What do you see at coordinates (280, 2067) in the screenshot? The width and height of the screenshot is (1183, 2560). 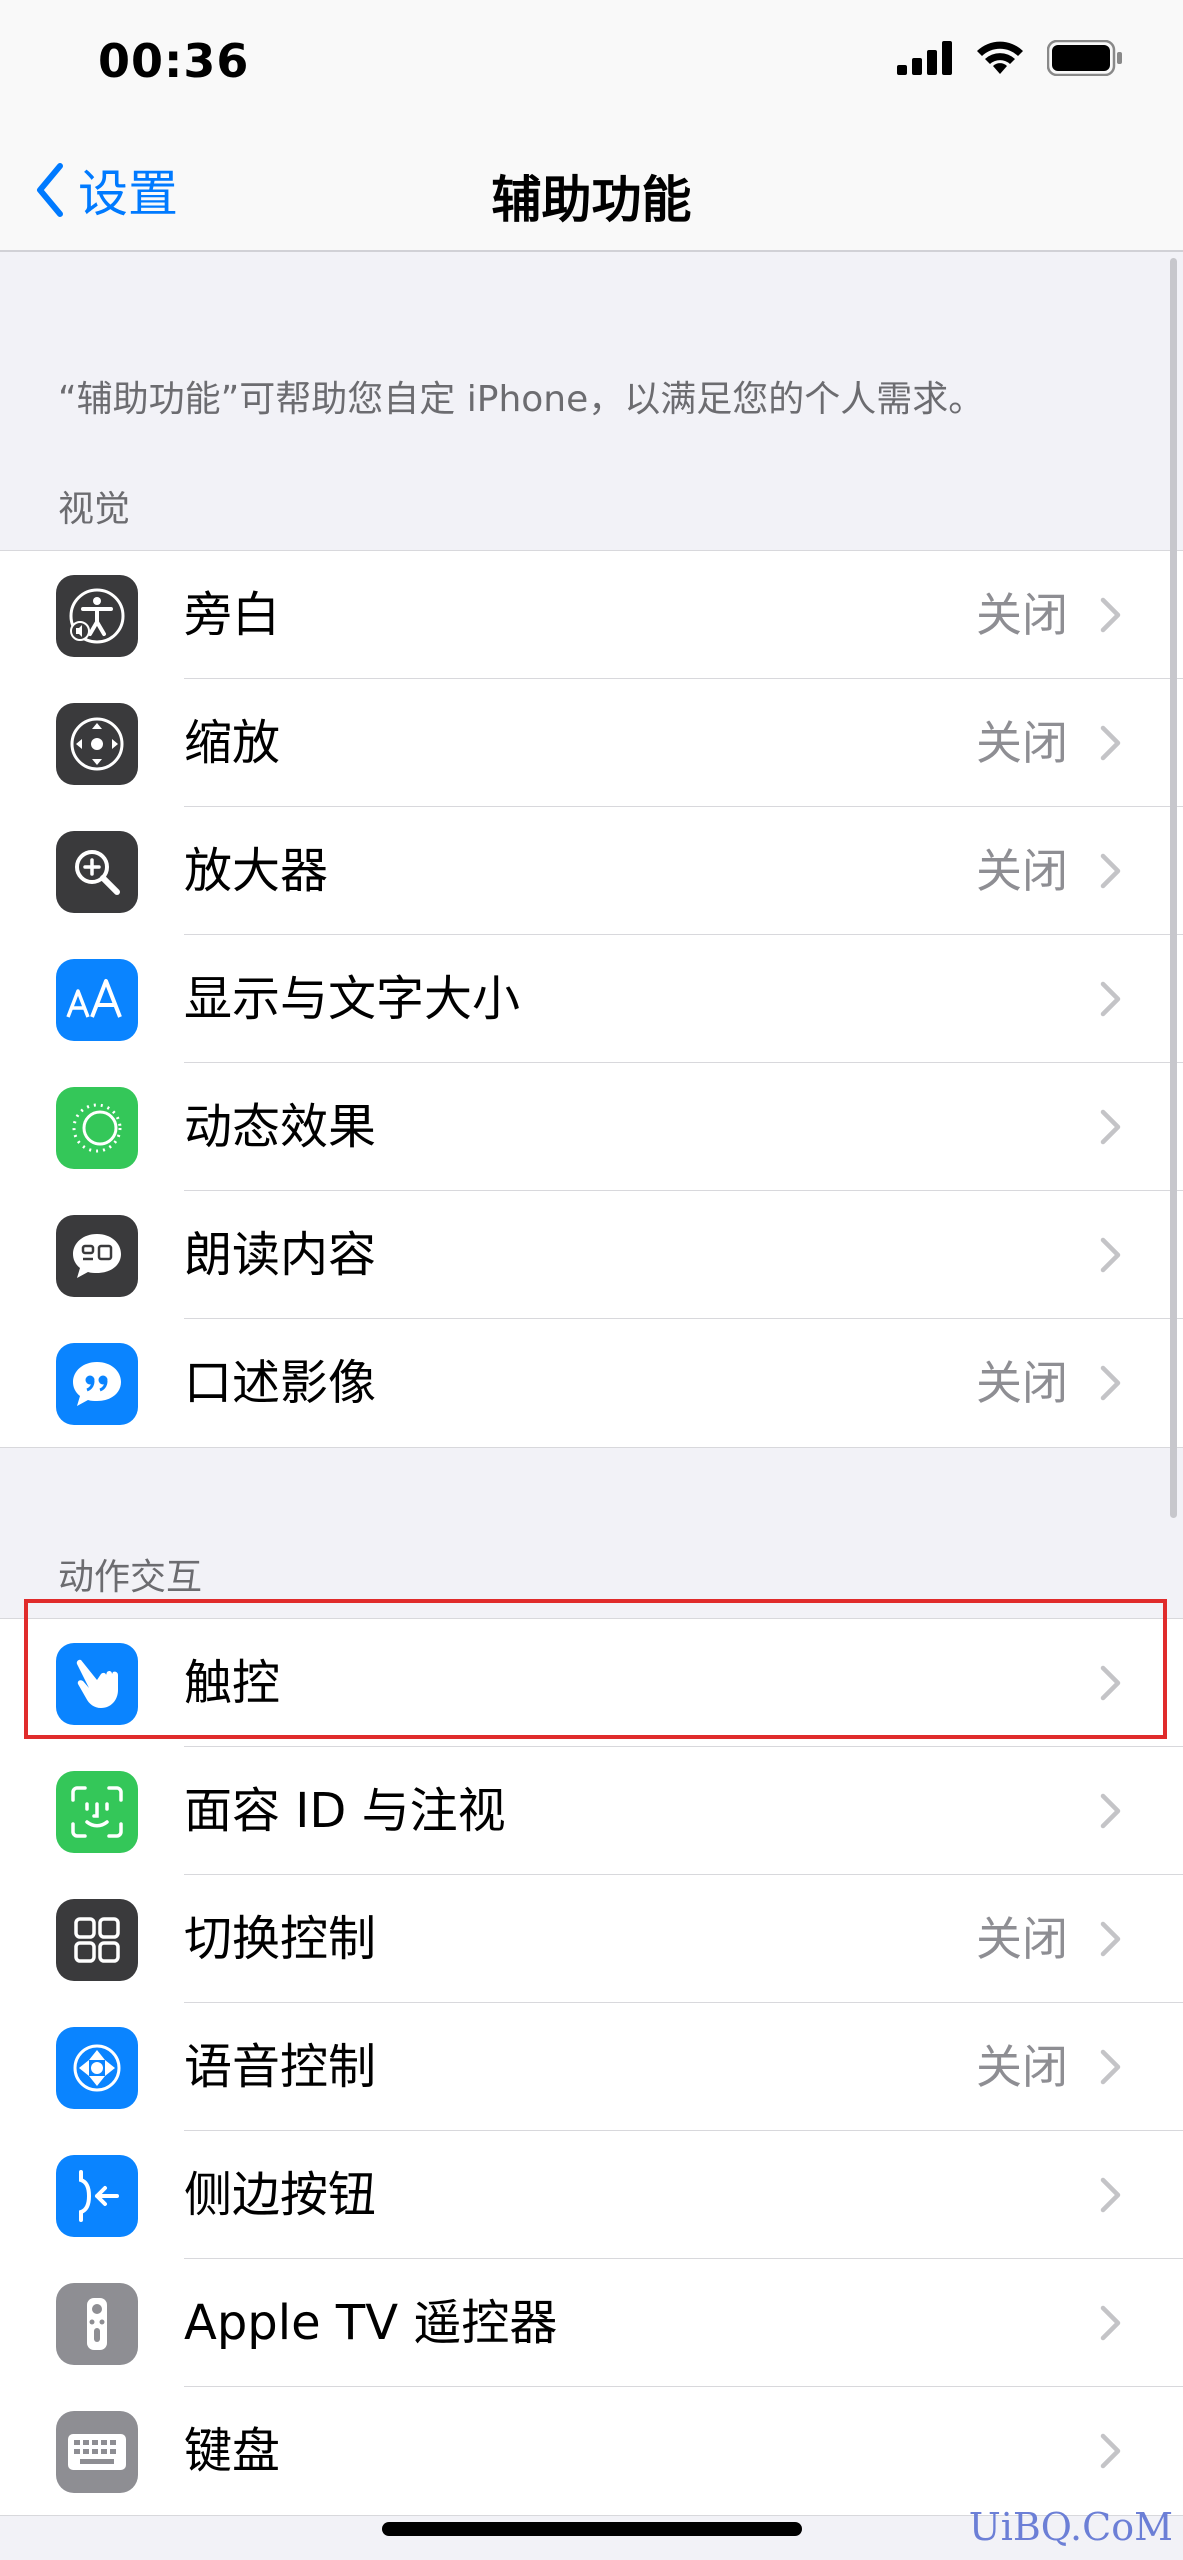 I see `row-label: 语音控制` at bounding box center [280, 2067].